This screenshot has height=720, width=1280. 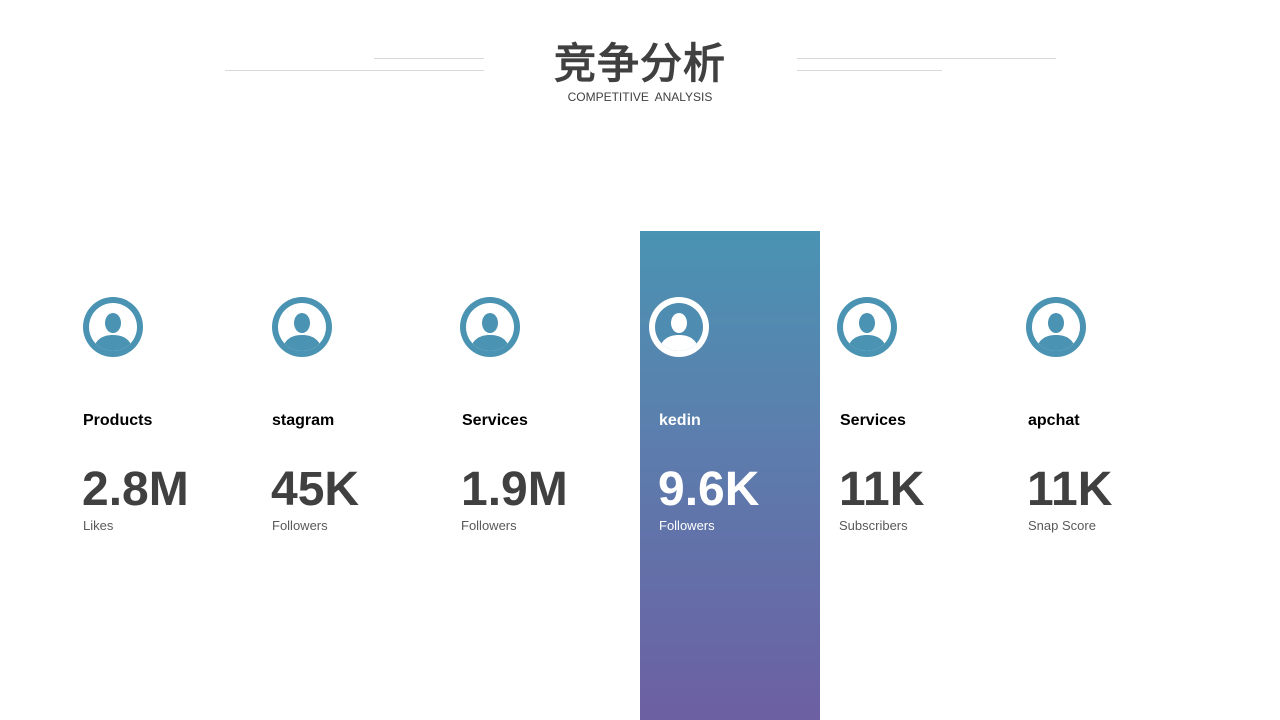 I want to click on competitor-name: Products, so click(x=118, y=420).